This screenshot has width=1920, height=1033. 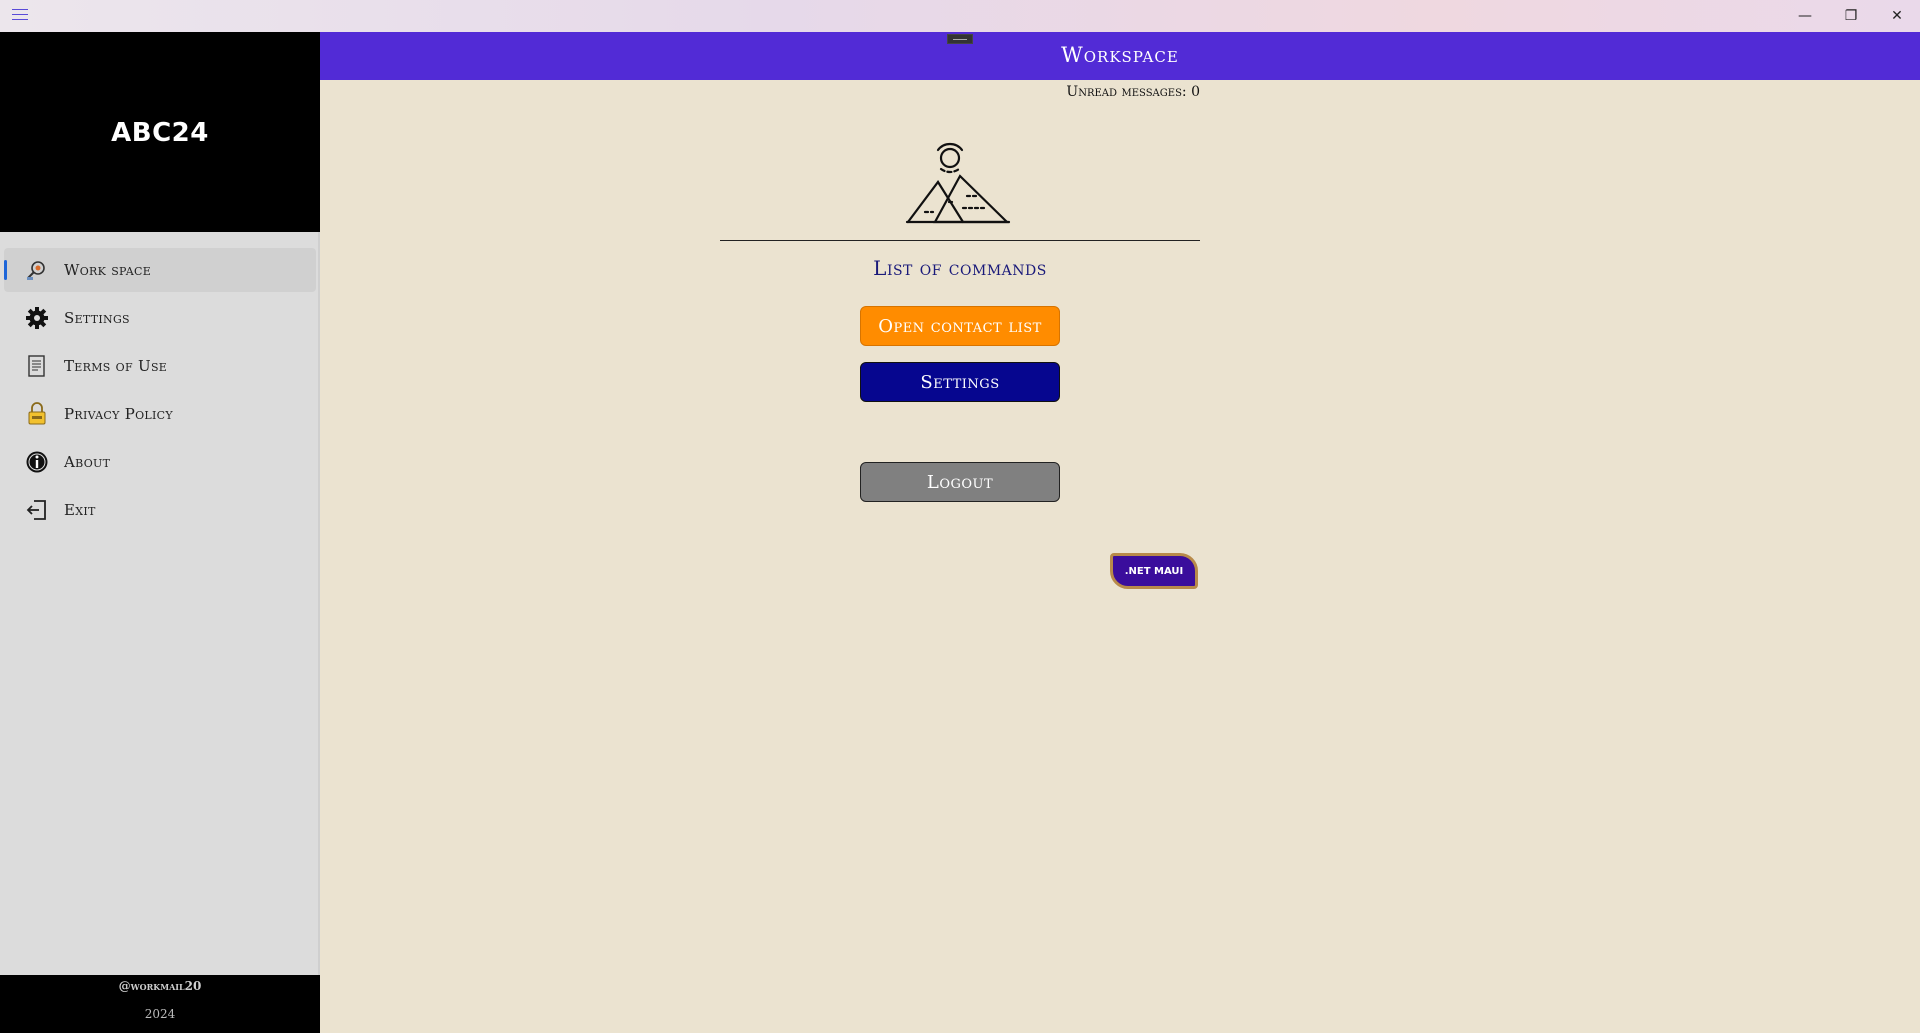 I want to click on page-header: Workspace, so click(x=1120, y=56).